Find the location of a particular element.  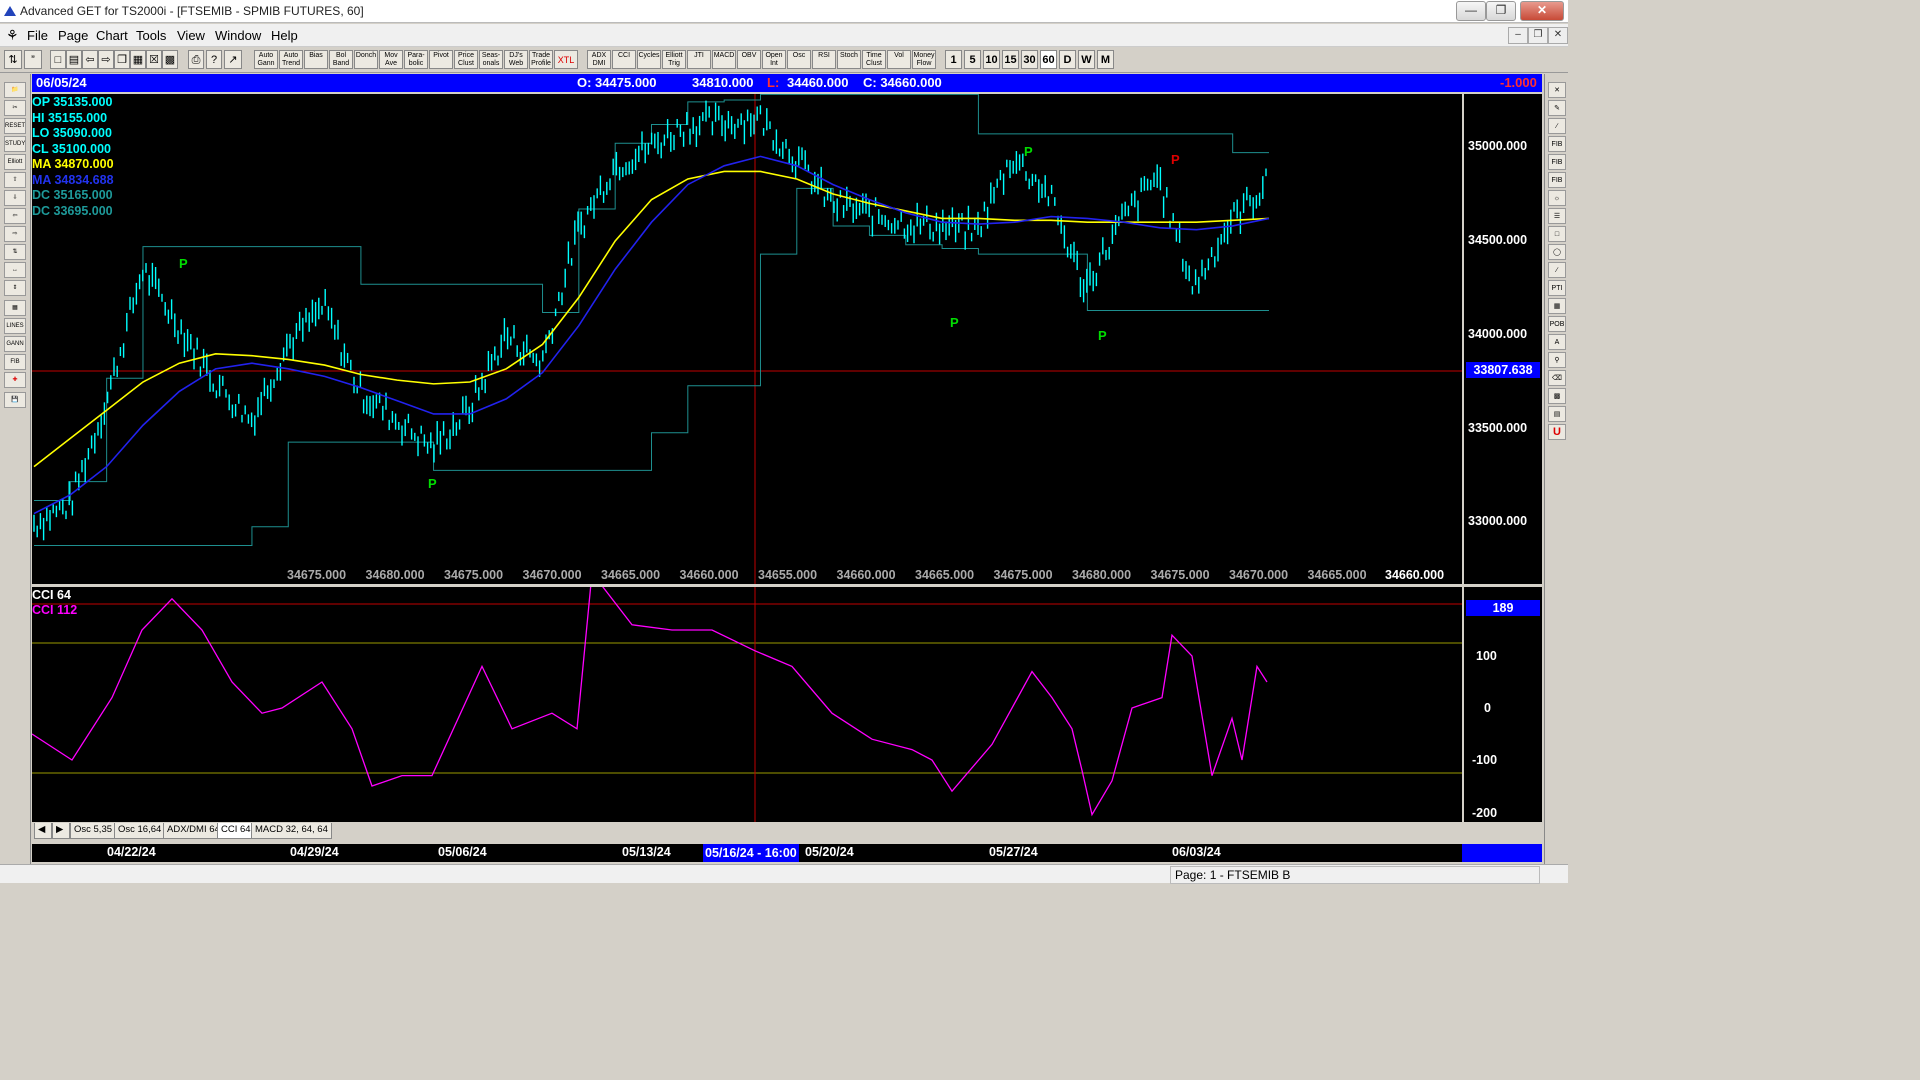

box-icon: □ is located at coordinates (1557, 234).